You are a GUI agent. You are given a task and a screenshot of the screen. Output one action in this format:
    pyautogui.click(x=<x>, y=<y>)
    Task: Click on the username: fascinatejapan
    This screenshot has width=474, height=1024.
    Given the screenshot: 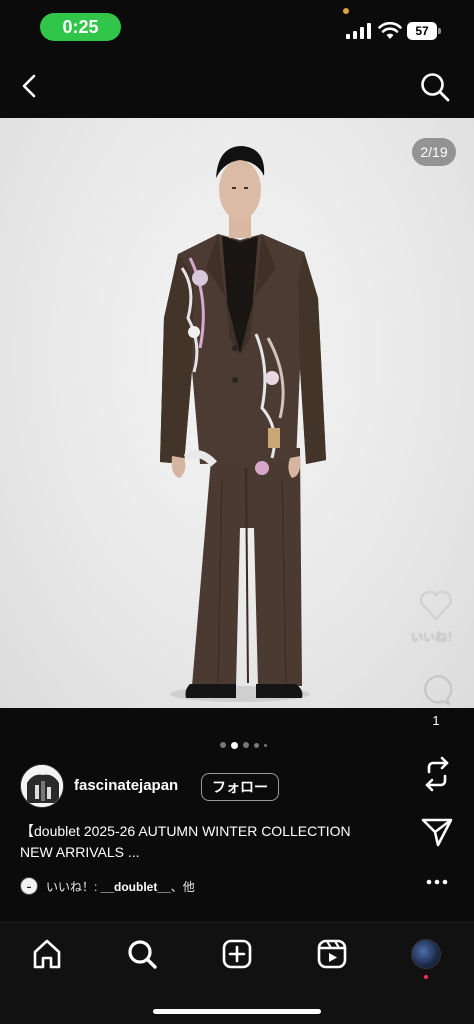 What is the action you would take?
    pyautogui.click(x=126, y=785)
    